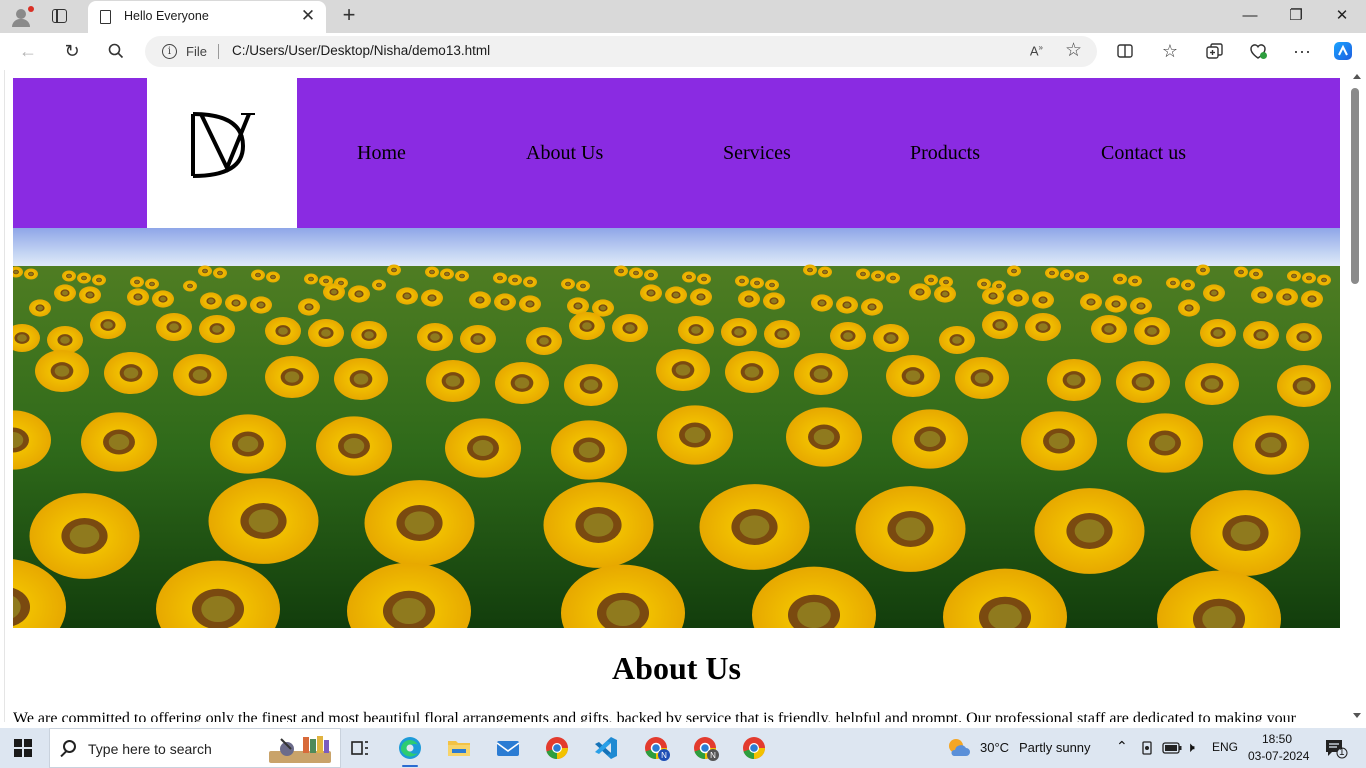 The height and width of the screenshot is (768, 1366). What do you see at coordinates (28, 51) in the screenshot?
I see `back-icon: ←` at bounding box center [28, 51].